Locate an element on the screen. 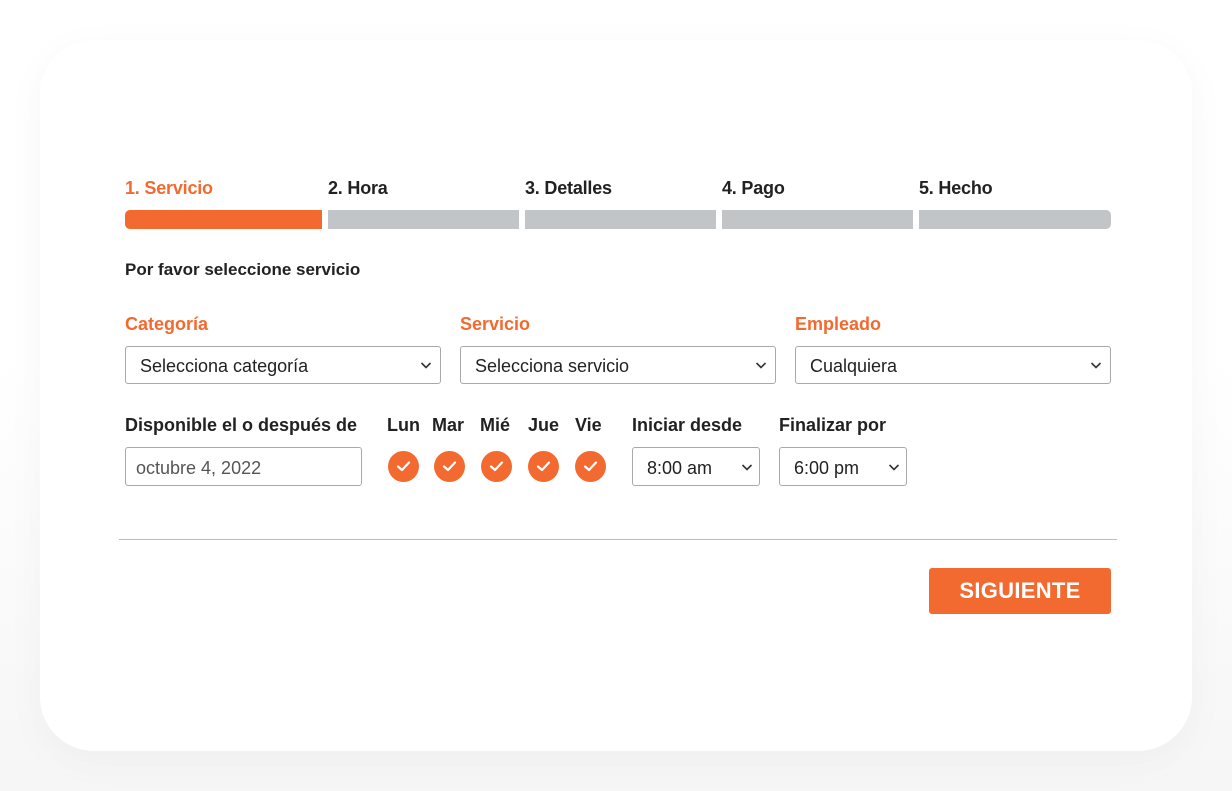 Image resolution: width=1232 pixels, height=791 pixels. step-5-label: 5. Hecho is located at coordinates (956, 188).